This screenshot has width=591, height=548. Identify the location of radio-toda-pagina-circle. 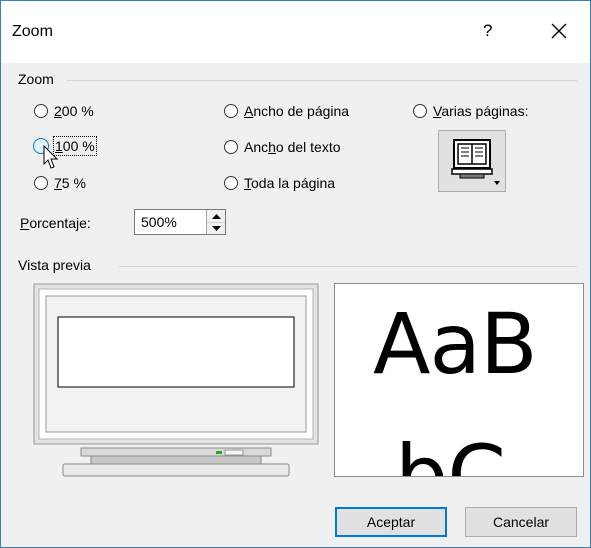
(231, 183).